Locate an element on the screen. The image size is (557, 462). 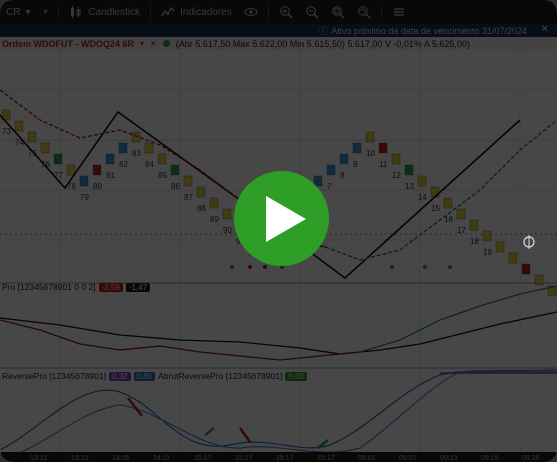
close-order-icon: ✕ is located at coordinates (153, 43).